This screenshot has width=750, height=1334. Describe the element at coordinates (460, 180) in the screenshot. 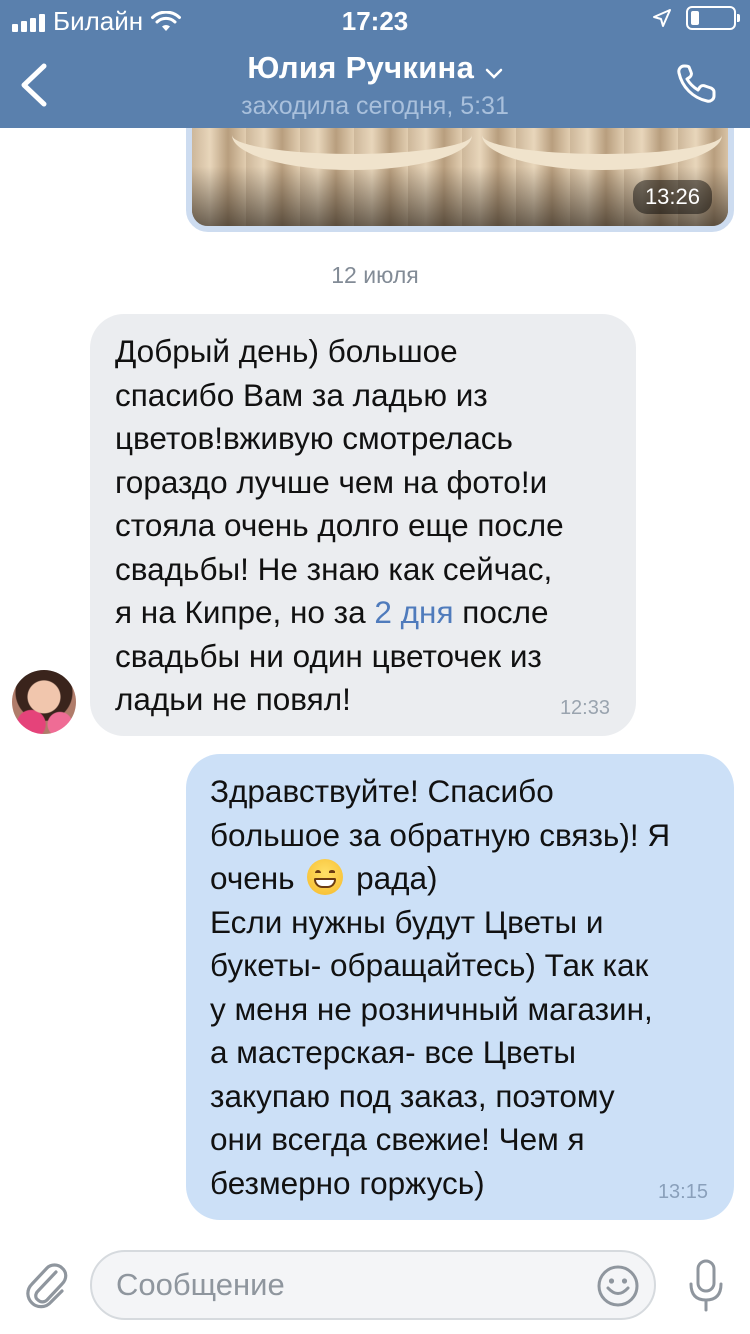

I see `photo-message: 13:26` at that location.